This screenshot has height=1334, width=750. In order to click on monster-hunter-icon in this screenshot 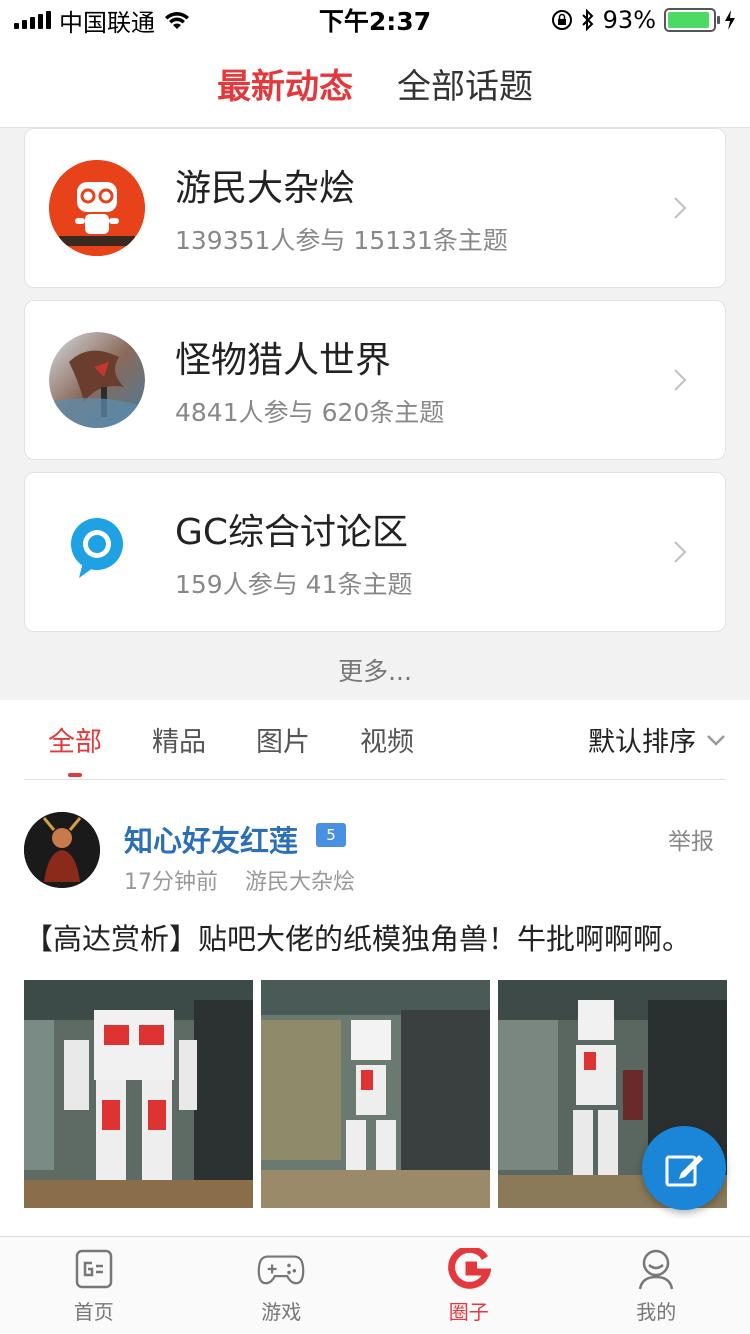, I will do `click(97, 380)`.